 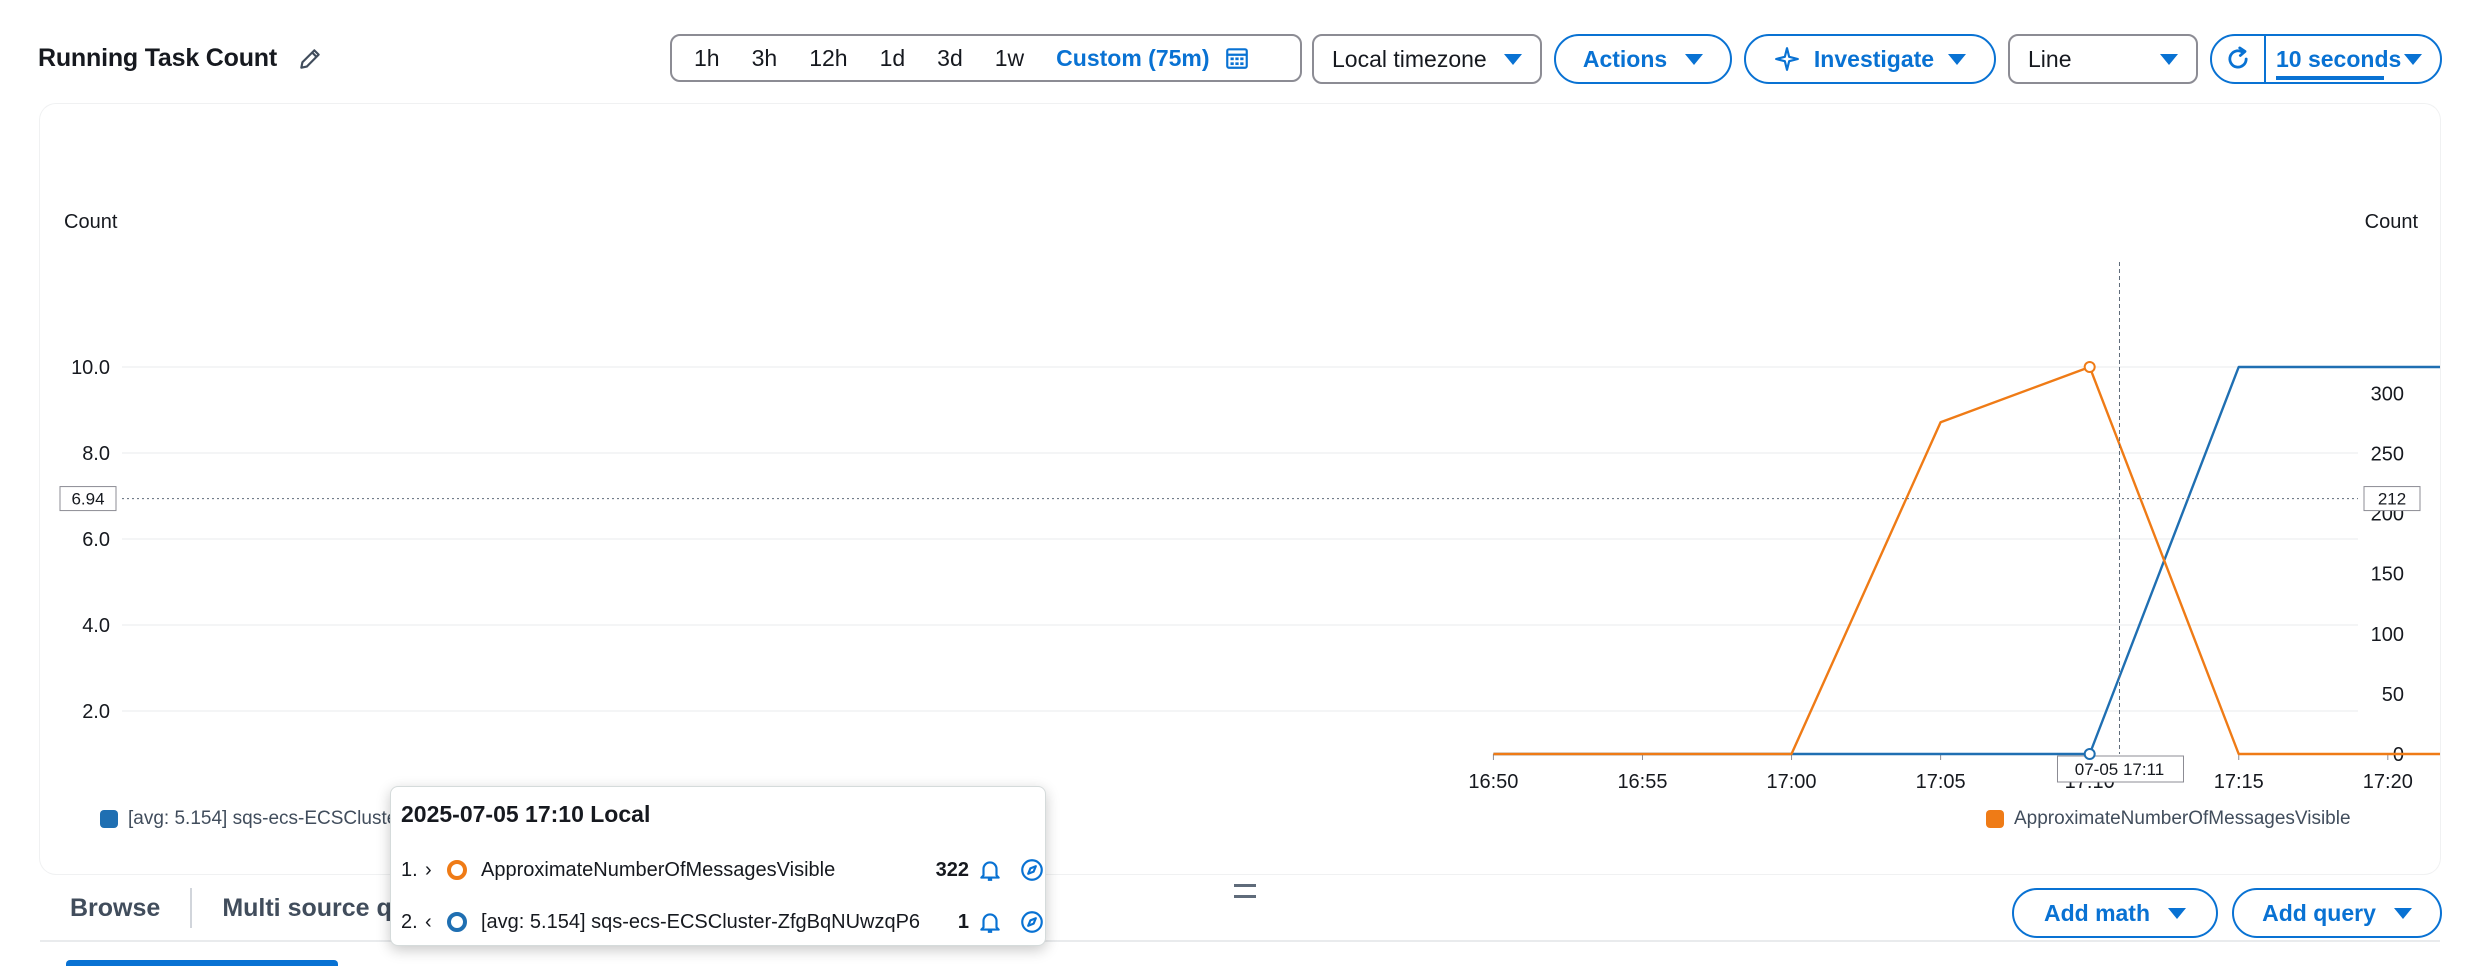 I want to click on time-range-selector: 1h 3h 12h 1d 3d 1w Custom (75m), so click(x=986, y=58).